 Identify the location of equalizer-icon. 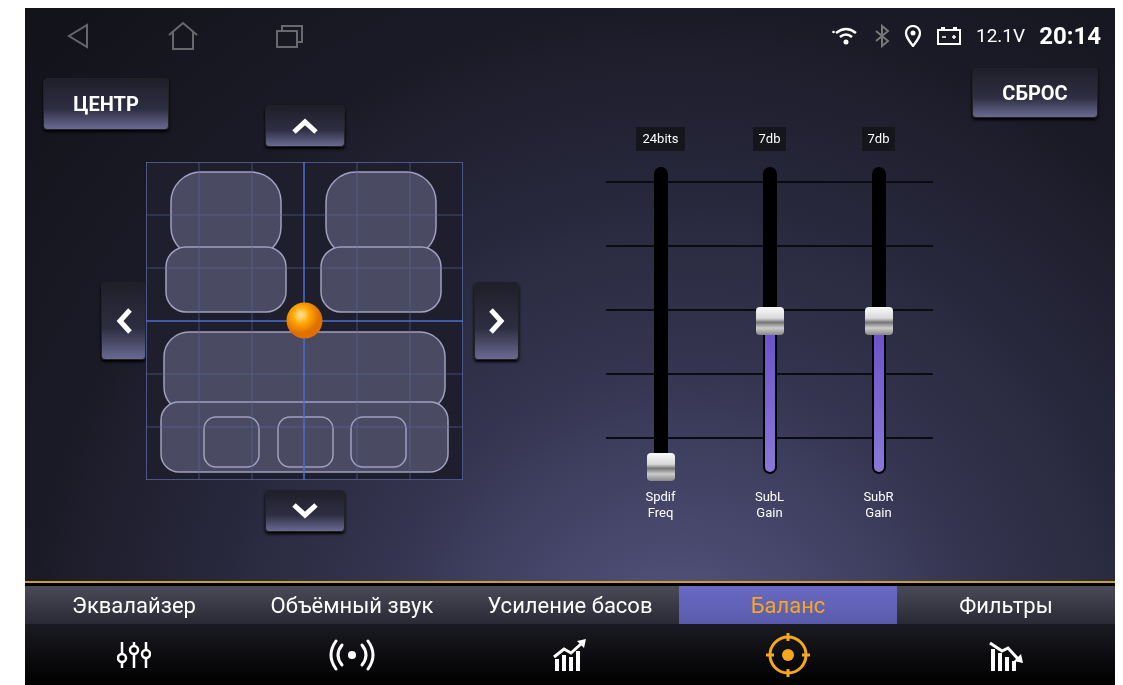
(134, 654).